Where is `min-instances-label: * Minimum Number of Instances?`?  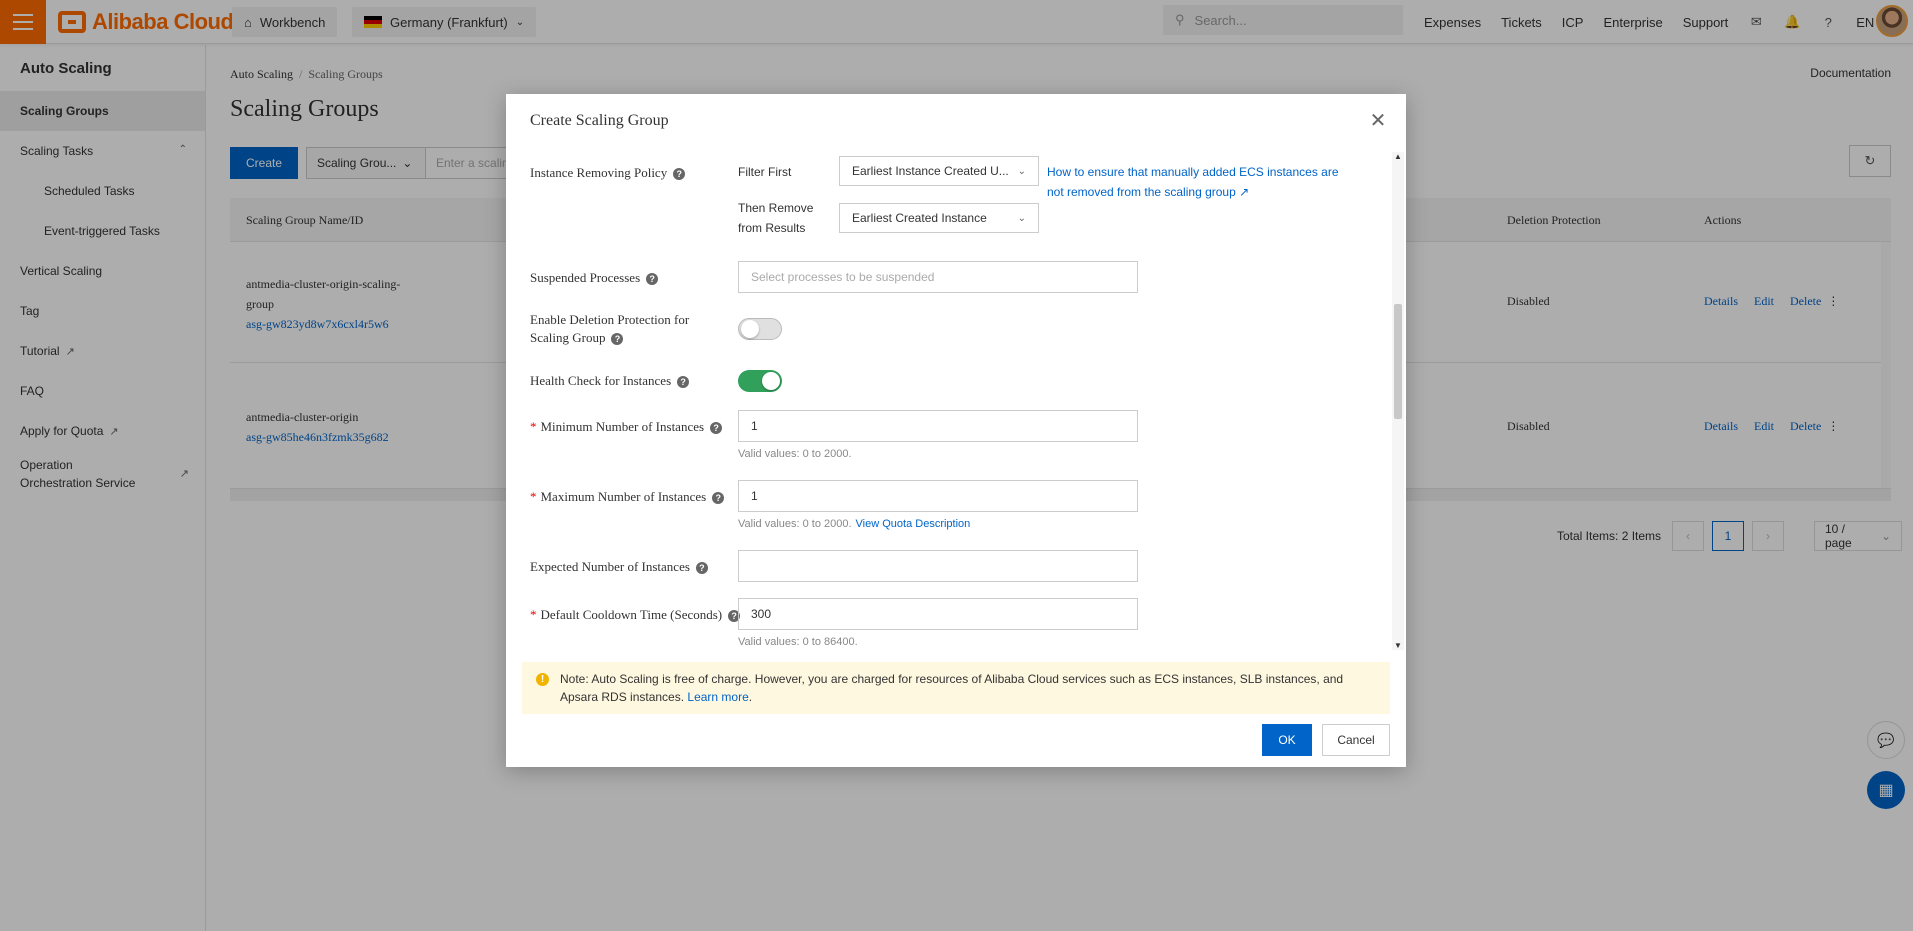 min-instances-label: * Minimum Number of Instances? is located at coordinates (626, 427).